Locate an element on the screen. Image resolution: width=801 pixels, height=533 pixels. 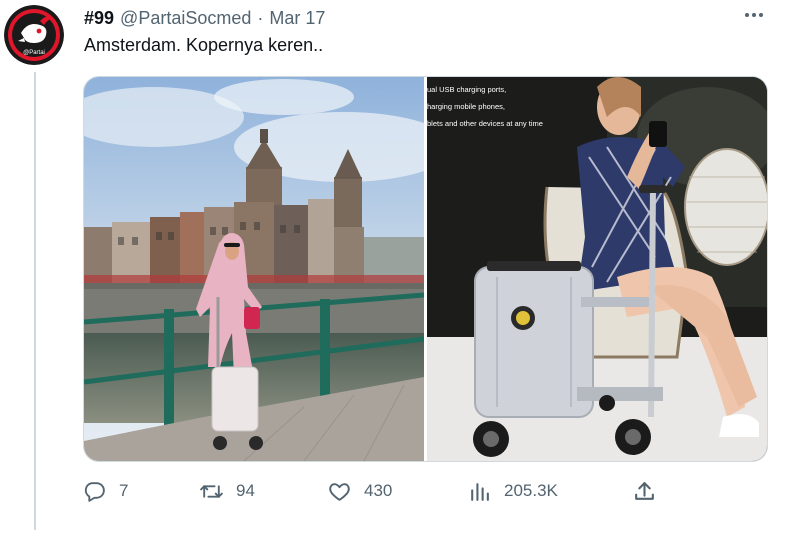
ad-caption-line-2: harging mobile phones, is located at coordinates (466, 106).